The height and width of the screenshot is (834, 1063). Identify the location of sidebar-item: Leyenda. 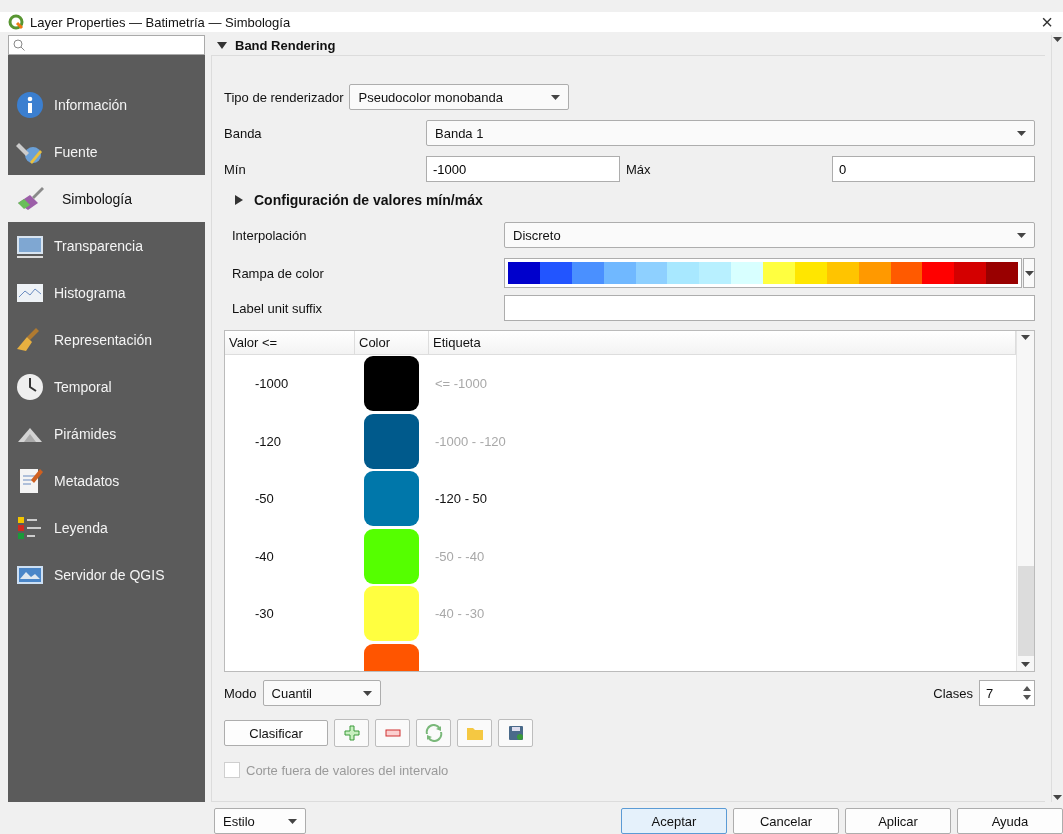
(106, 527).